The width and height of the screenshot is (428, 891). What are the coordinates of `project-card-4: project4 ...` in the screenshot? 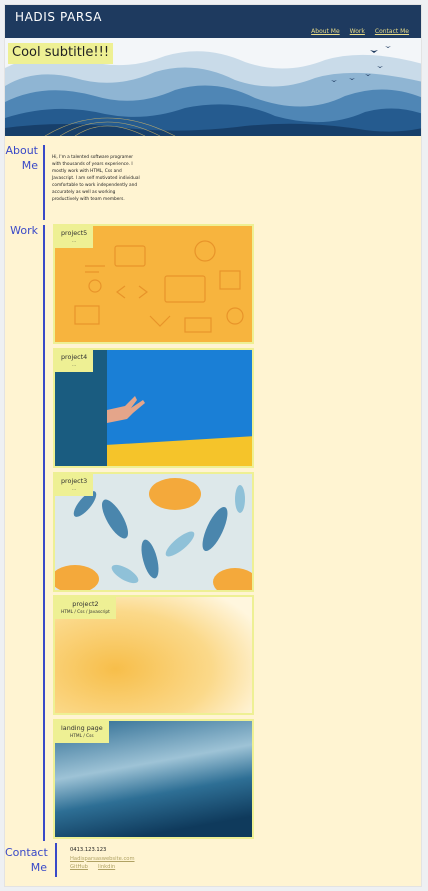 It's located at (153, 408).